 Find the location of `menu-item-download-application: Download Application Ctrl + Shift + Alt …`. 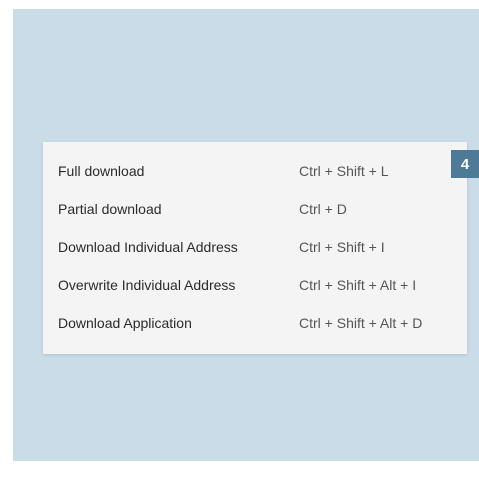

menu-item-download-application: Download Application Ctrl + Shift + Alt … is located at coordinates (255, 323).